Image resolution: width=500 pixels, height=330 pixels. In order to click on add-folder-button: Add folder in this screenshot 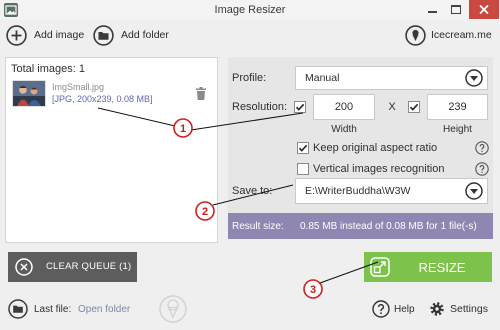, I will do `click(134, 36)`.